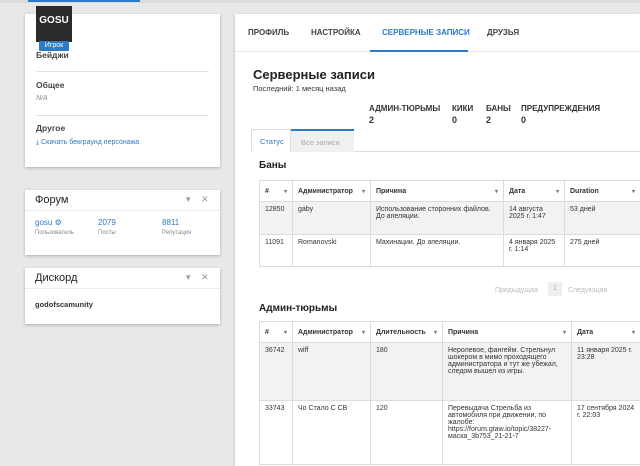 The height and width of the screenshot is (466, 640). Describe the element at coordinates (534, 250) in the screenshot. I see `cell-date: 4 января 2025 г. 1:14` at that location.